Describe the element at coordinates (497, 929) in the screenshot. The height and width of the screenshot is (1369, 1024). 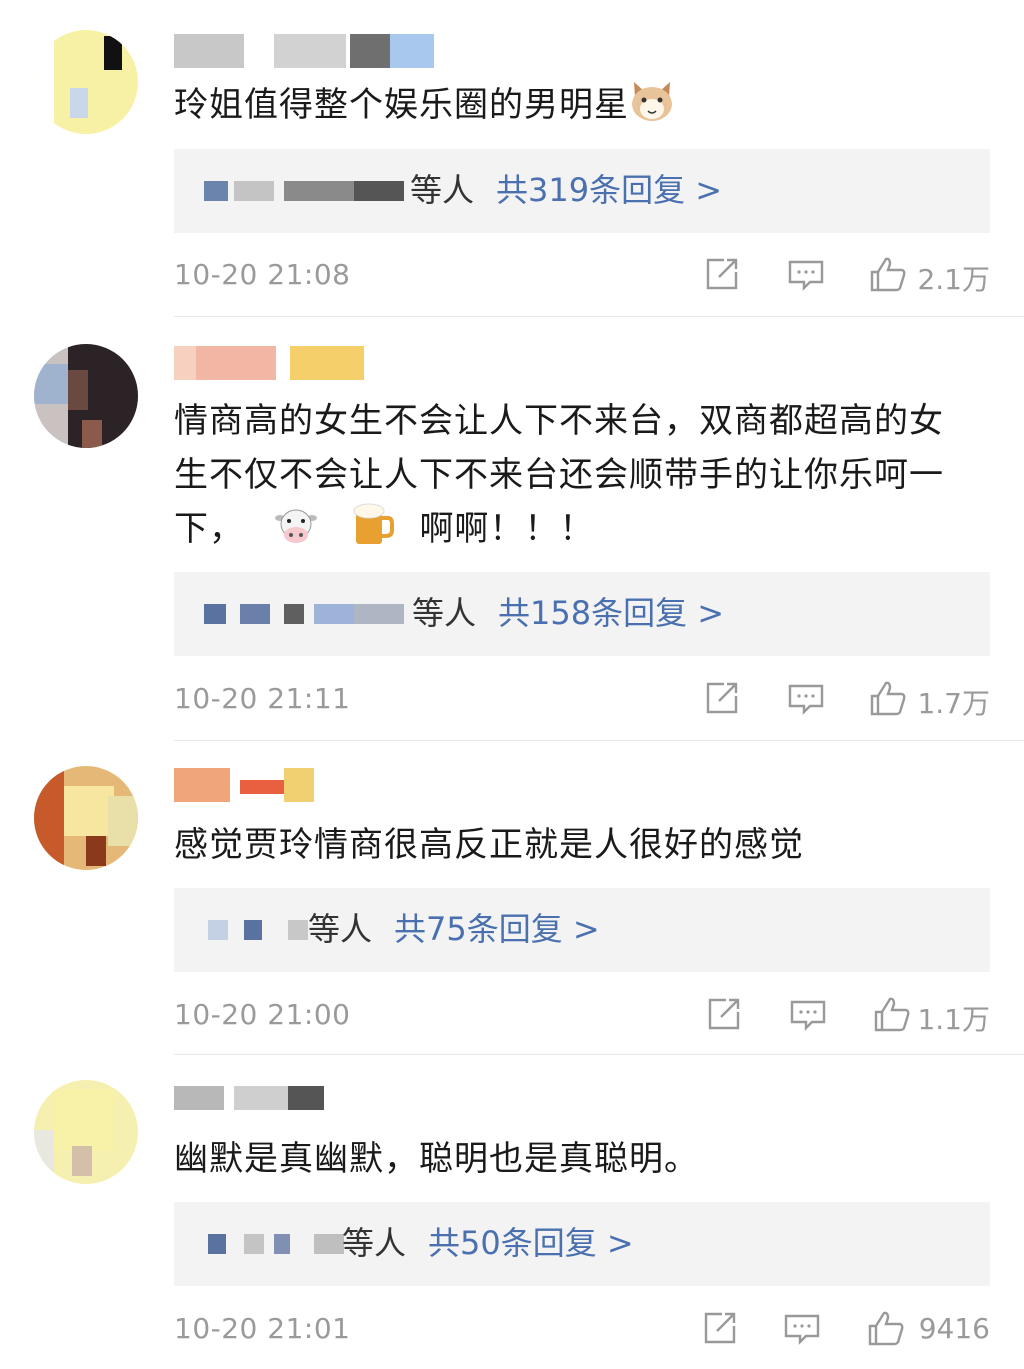
I see `reply-count-link: 共75条回复 >` at that location.